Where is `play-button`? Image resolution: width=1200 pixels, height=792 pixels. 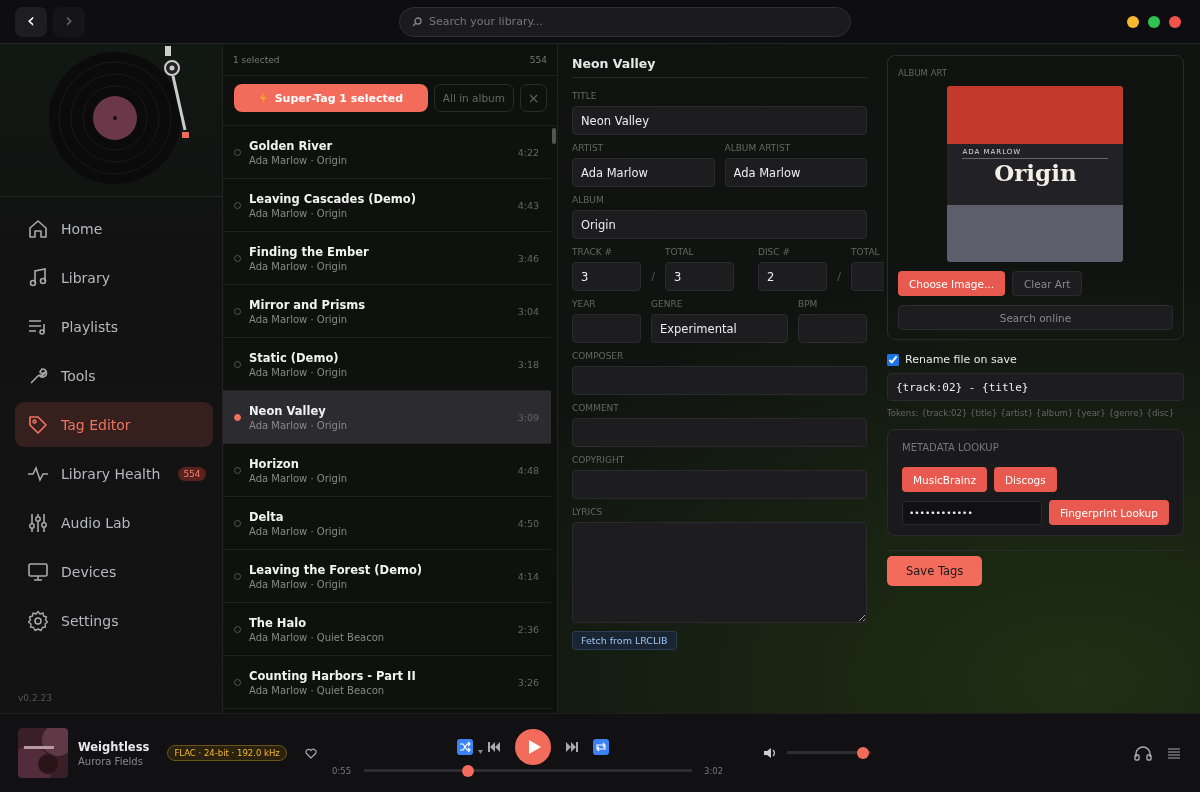 play-button is located at coordinates (533, 747).